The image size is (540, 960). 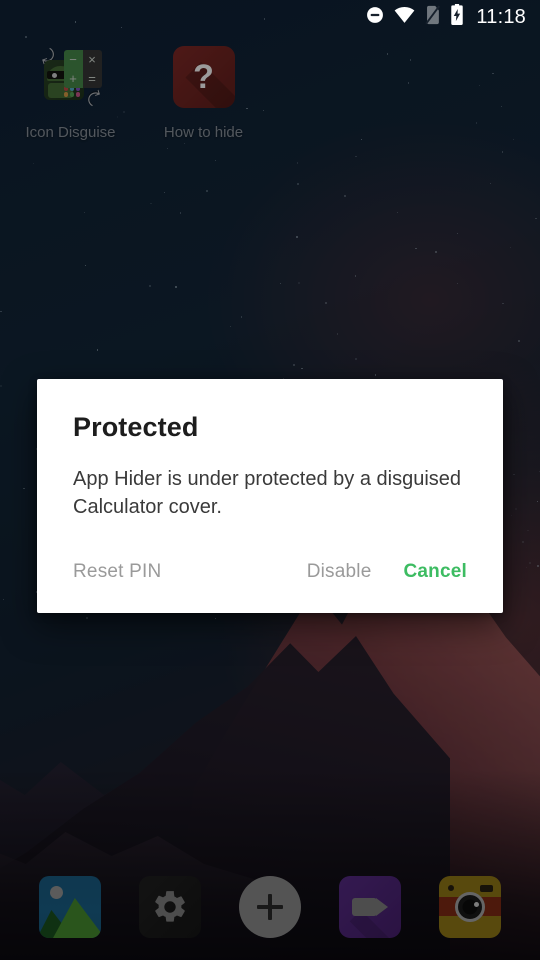 I want to click on dialog-title: Protected, so click(x=136, y=427).